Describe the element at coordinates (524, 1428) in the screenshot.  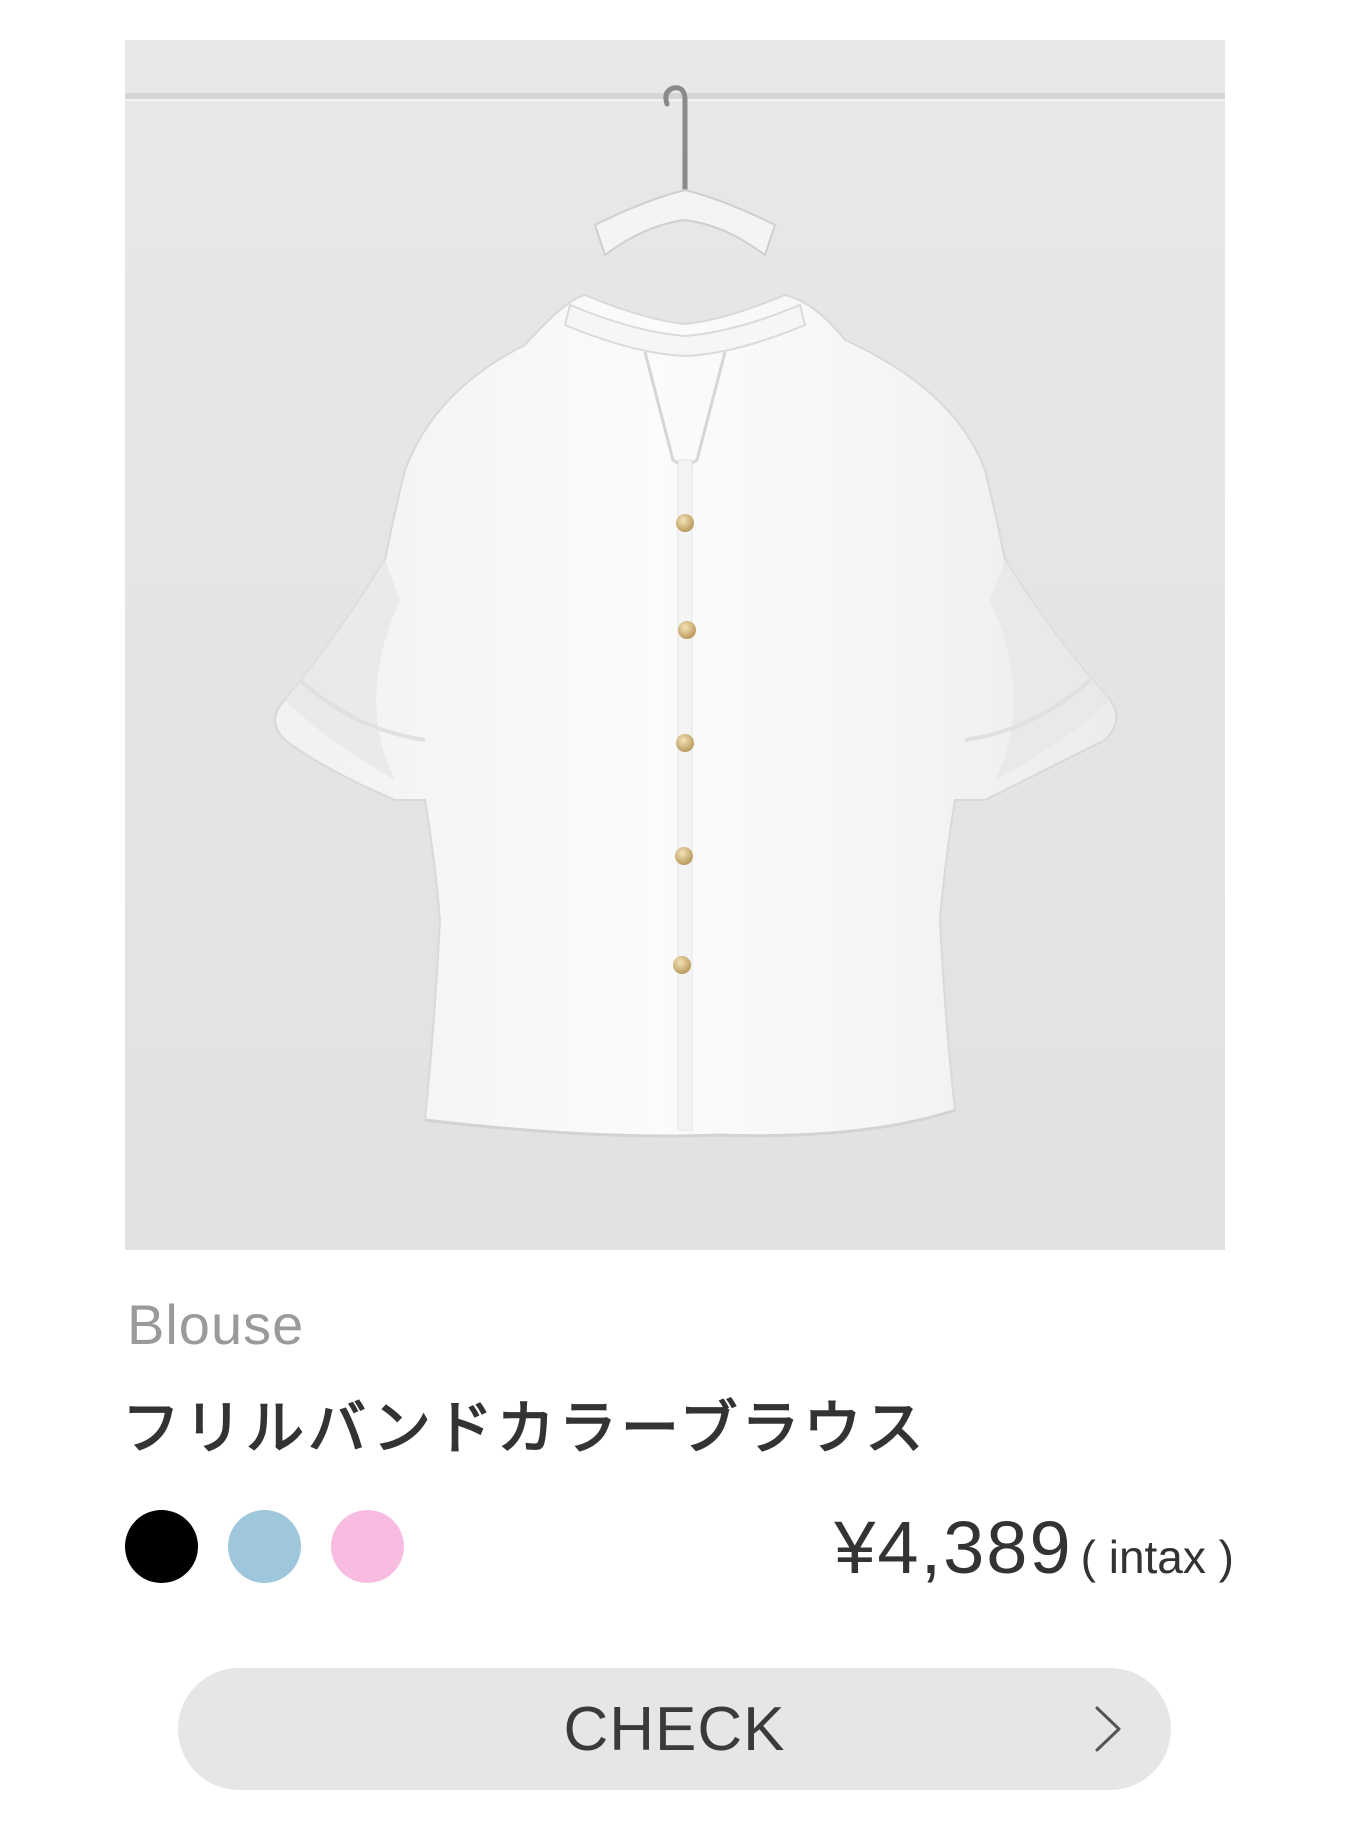
I see `product-name: フリルバンドカラーブラウス` at that location.